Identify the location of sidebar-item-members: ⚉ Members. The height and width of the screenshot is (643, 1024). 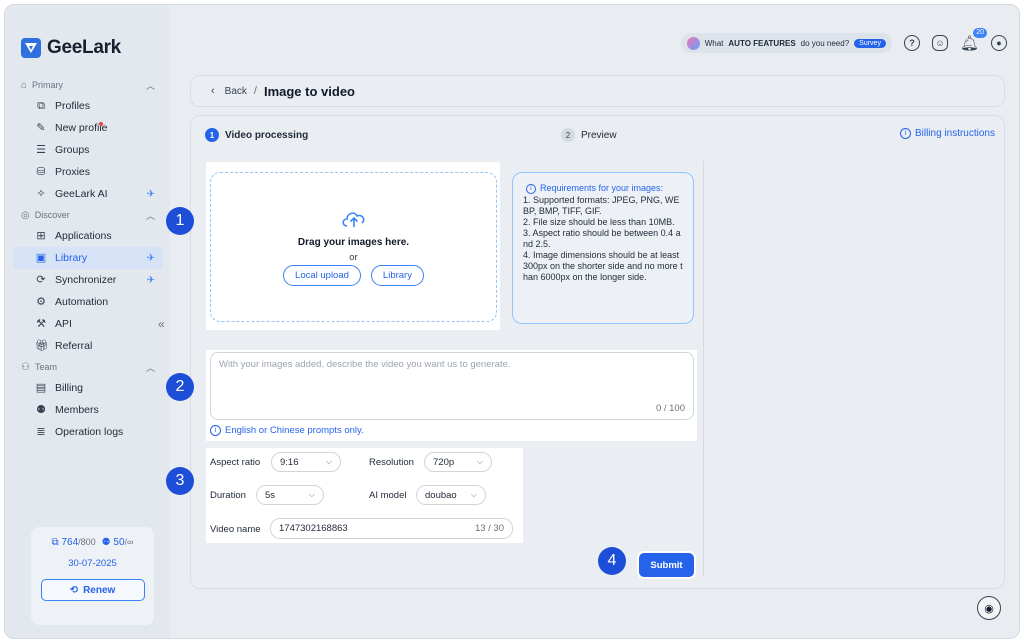
(88, 410).